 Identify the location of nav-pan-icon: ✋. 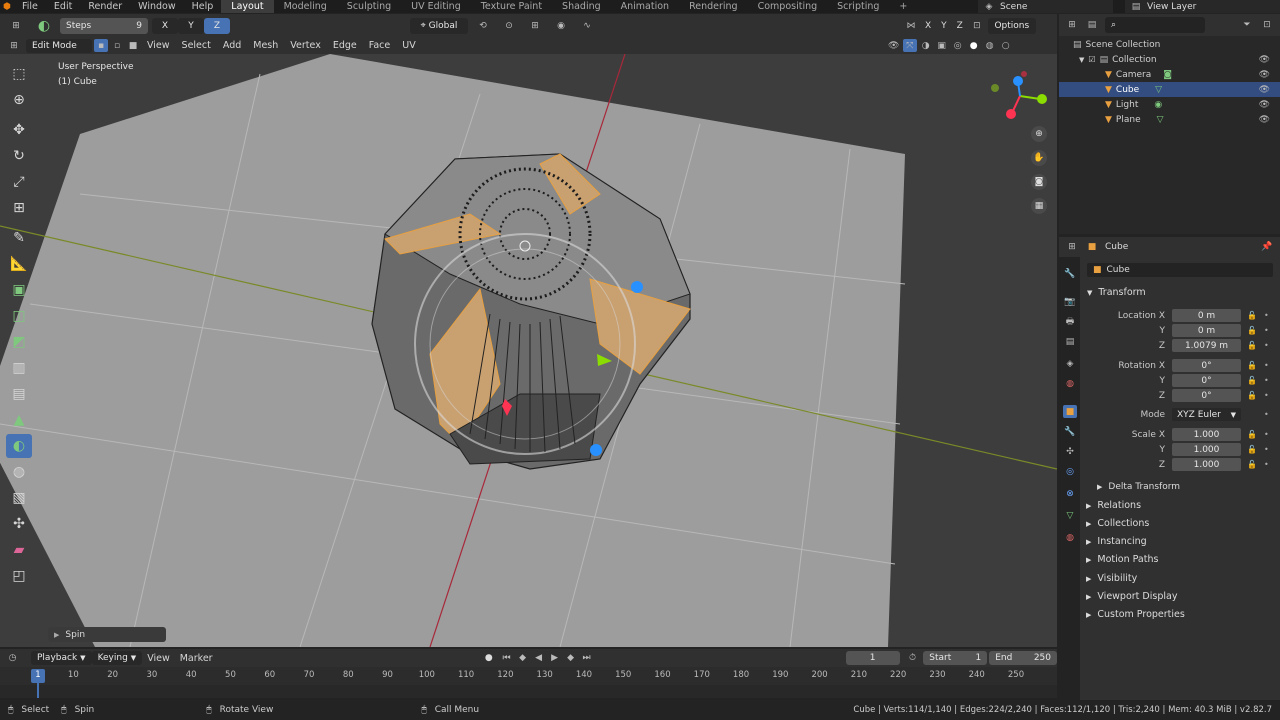
(1039, 158).